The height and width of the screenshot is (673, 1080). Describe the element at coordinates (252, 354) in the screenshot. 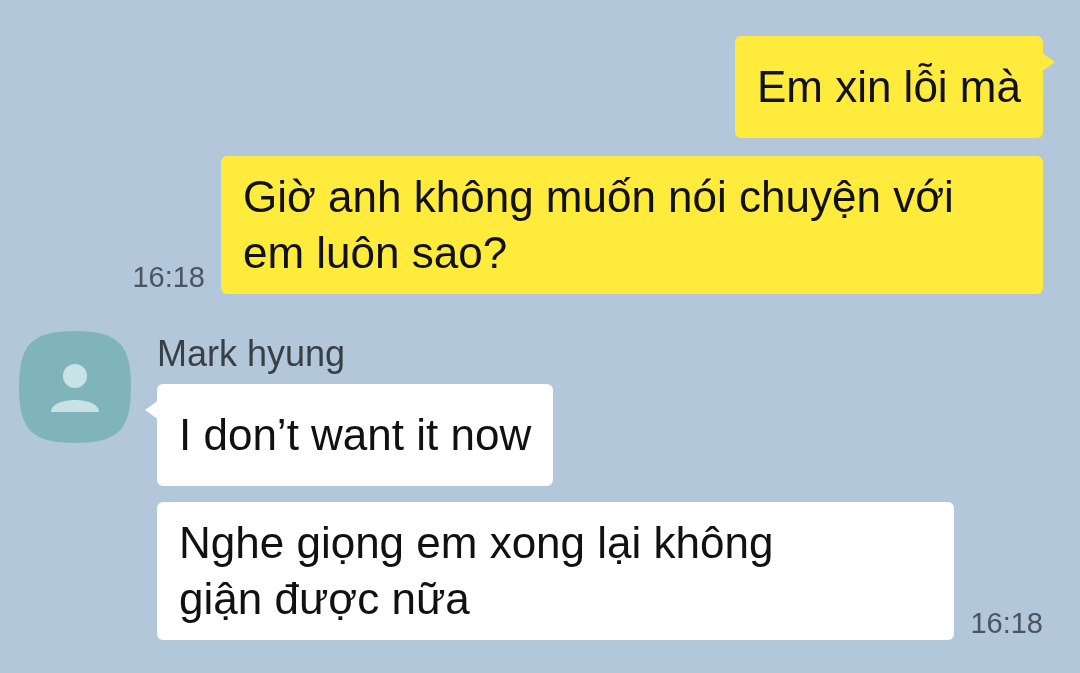

I see `sender-name: Mark hyung` at that location.